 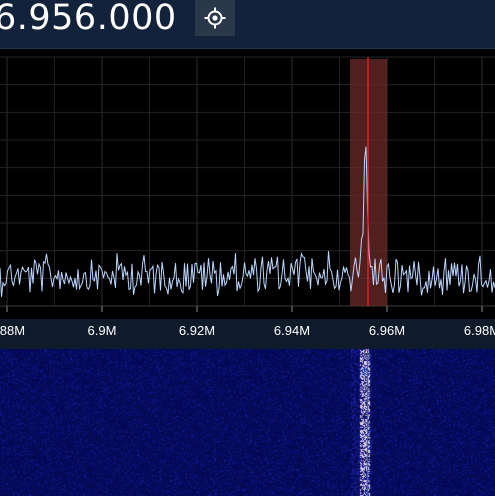 I want to click on frequency-tick-label: 6.9M, so click(x=102, y=330).